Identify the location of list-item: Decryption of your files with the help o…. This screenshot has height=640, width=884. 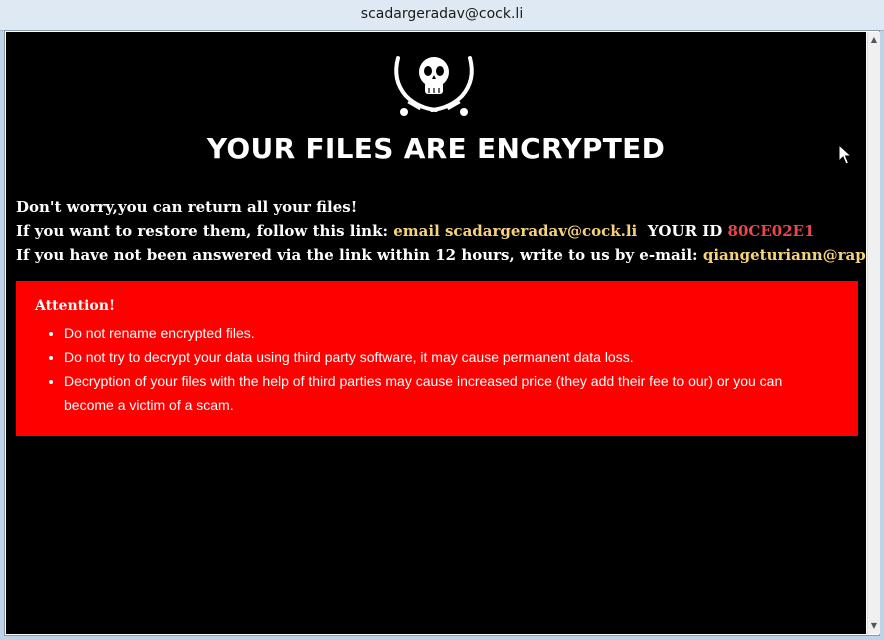
(444, 393).